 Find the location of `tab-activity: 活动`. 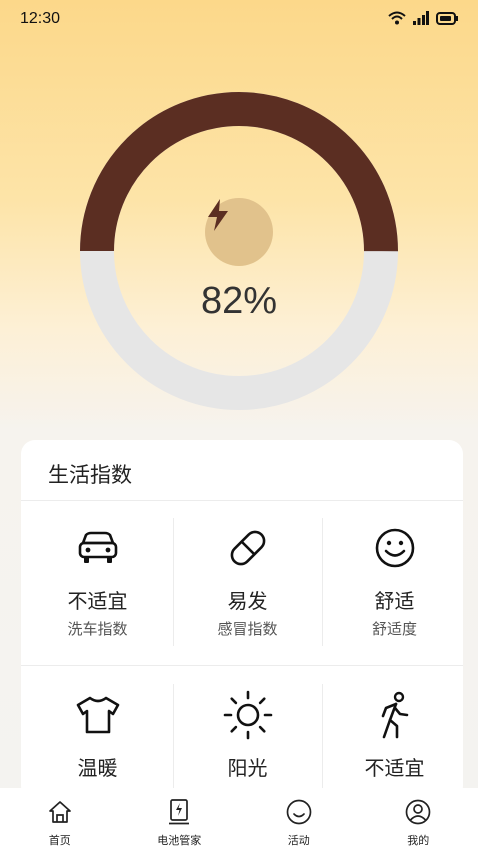

tab-activity: 活动 is located at coordinates (299, 819).